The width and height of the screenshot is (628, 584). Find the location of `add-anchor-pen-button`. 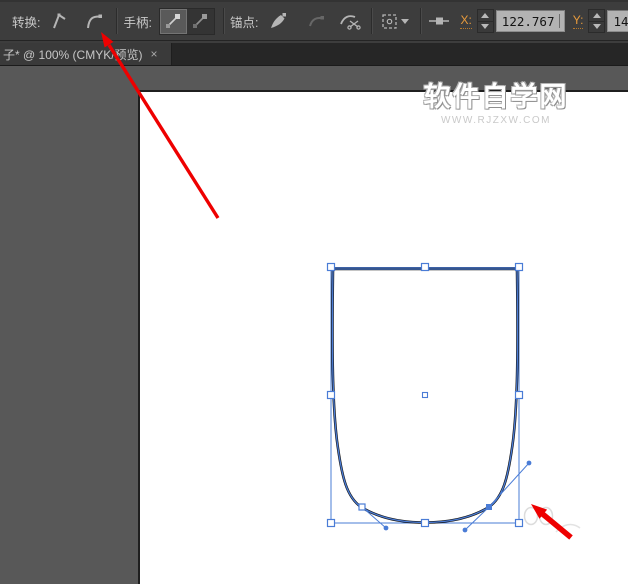

add-anchor-pen-button is located at coordinates (278, 21).